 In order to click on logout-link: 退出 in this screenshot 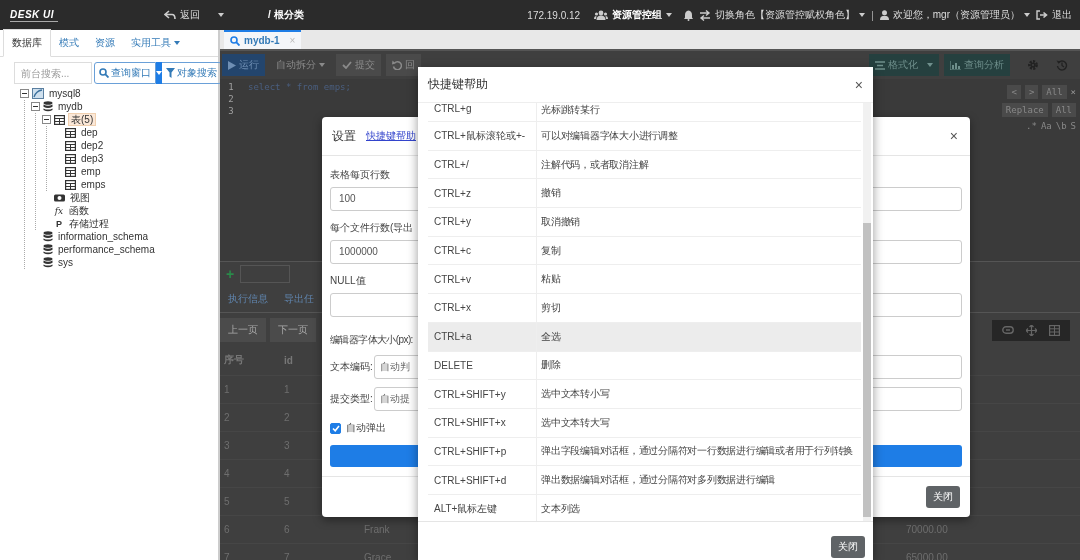, I will do `click(1054, 15)`.